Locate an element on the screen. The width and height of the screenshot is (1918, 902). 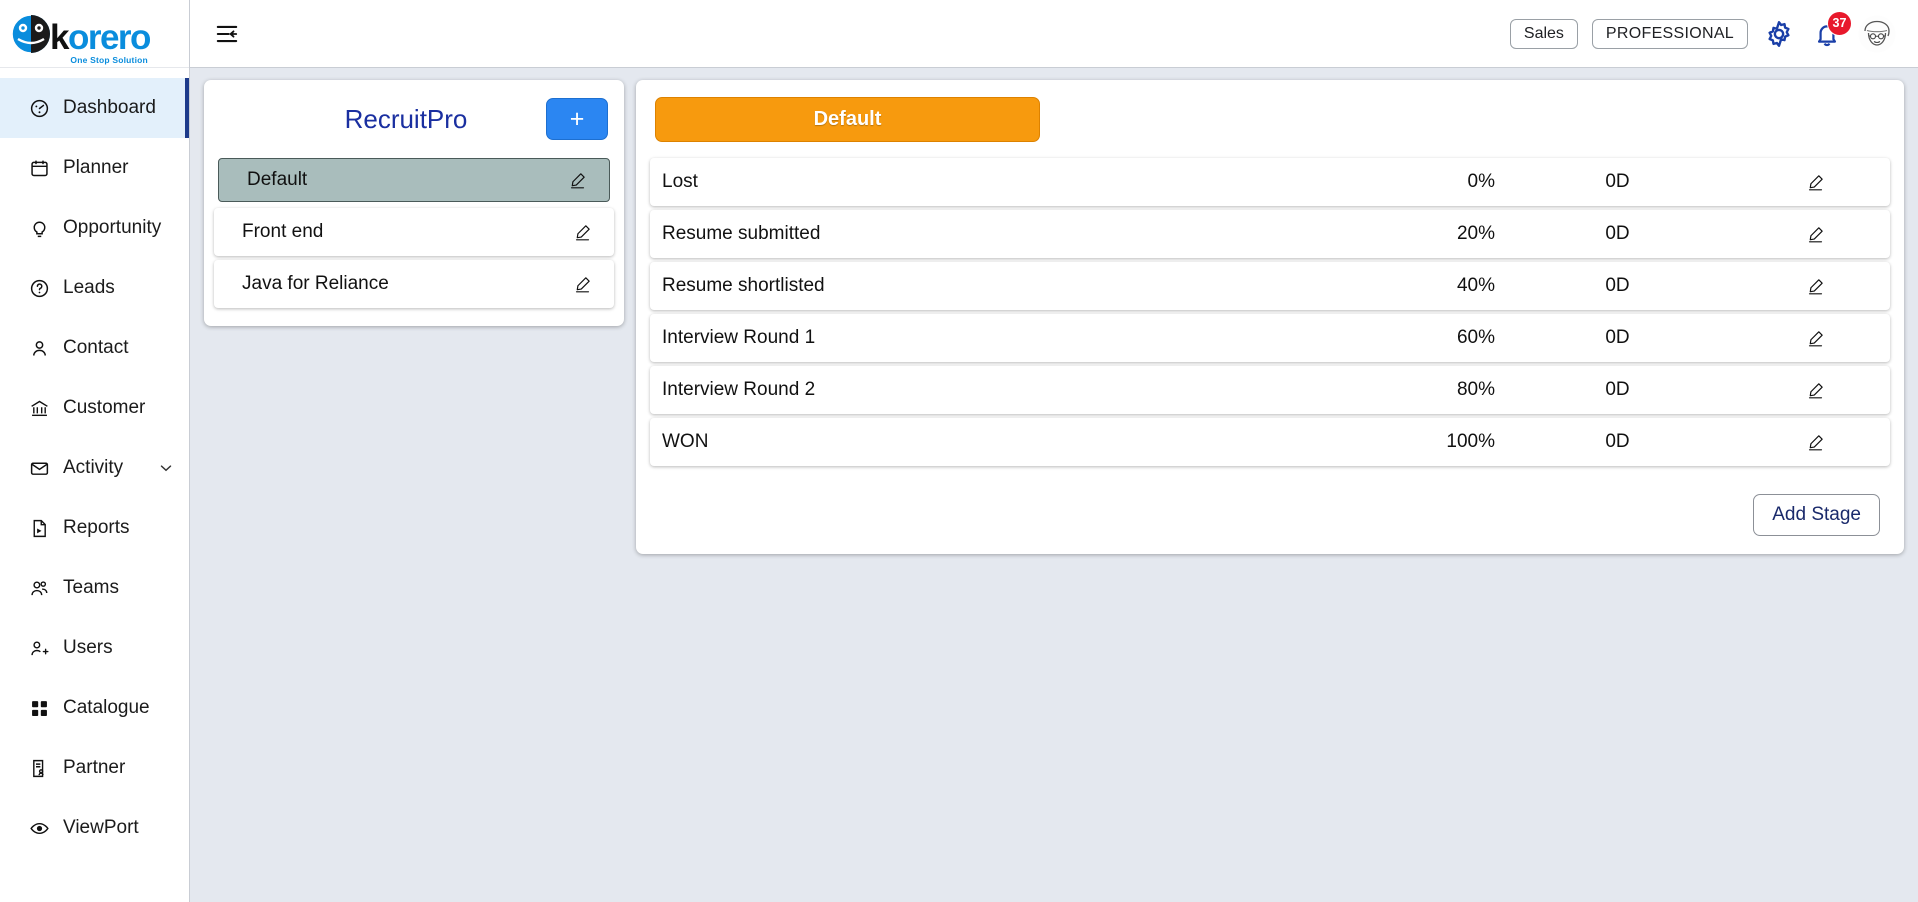
sidebar-item-label: Users is located at coordinates (88, 647).